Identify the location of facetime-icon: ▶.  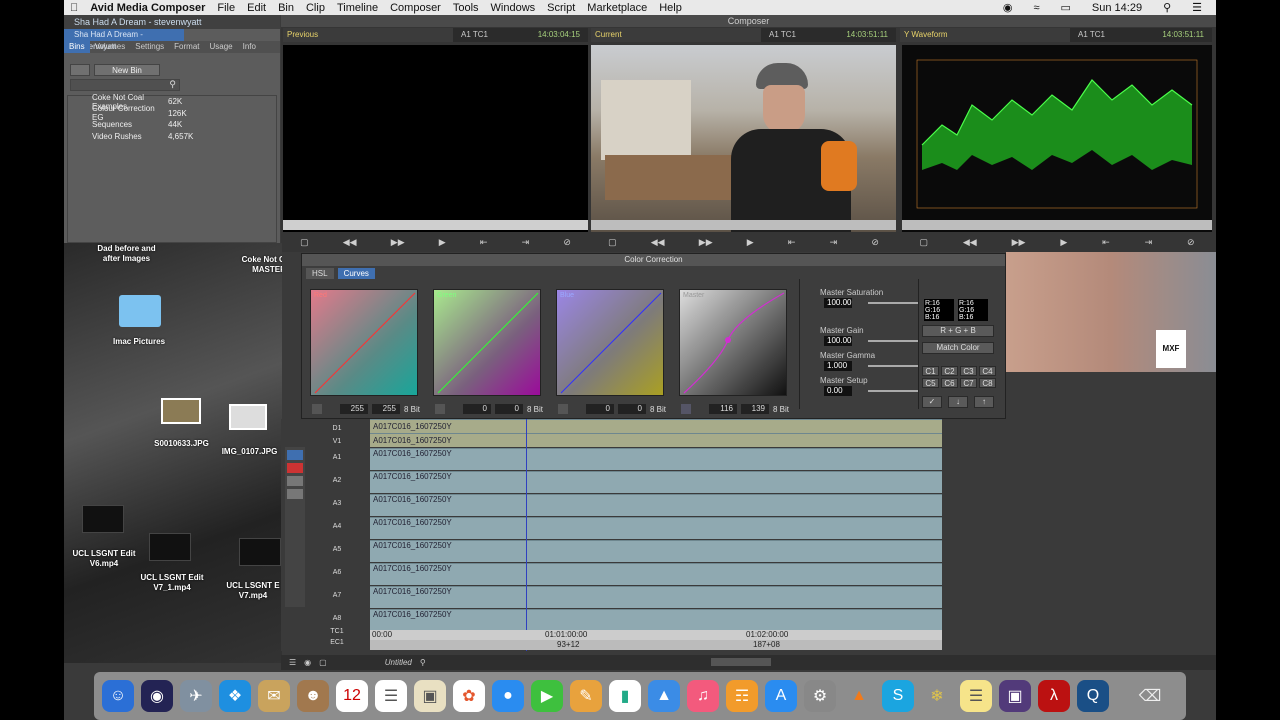
(547, 696).